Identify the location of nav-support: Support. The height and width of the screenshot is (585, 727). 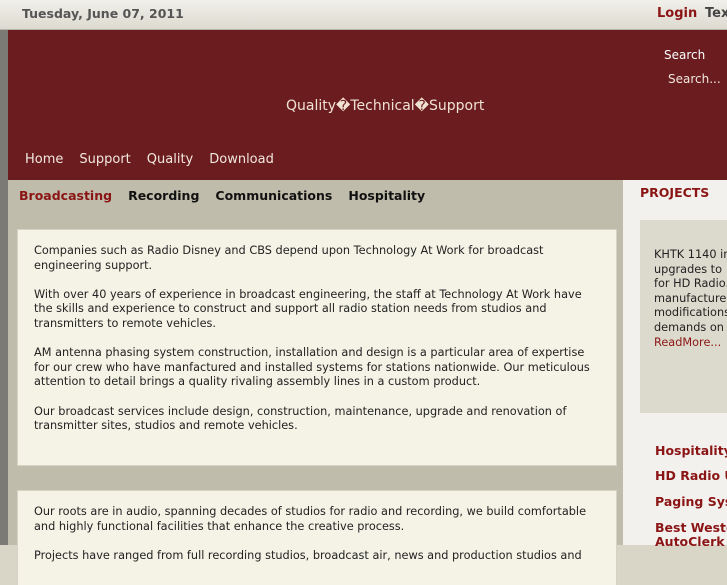
(104, 159).